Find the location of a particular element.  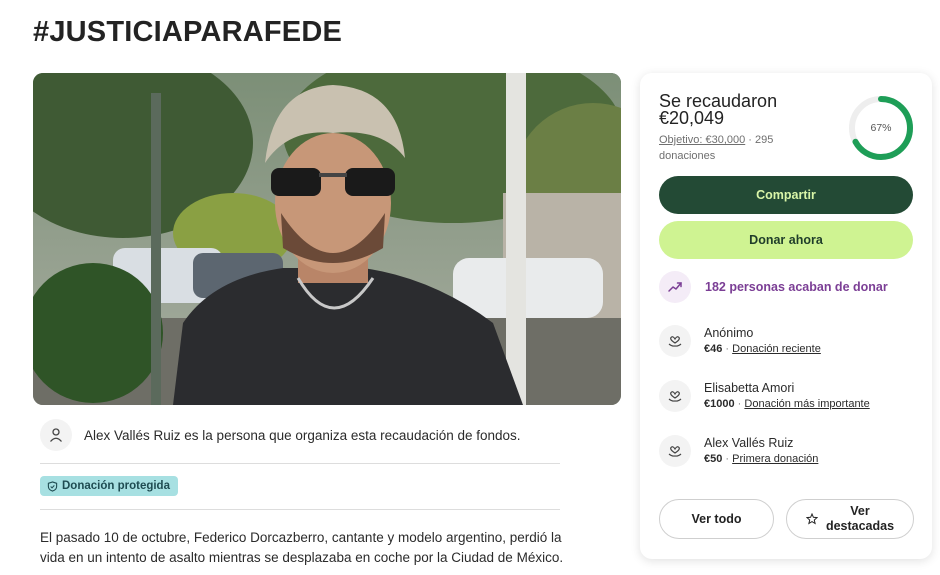

donor-kind-link: Donación más importante is located at coordinates (806, 404).